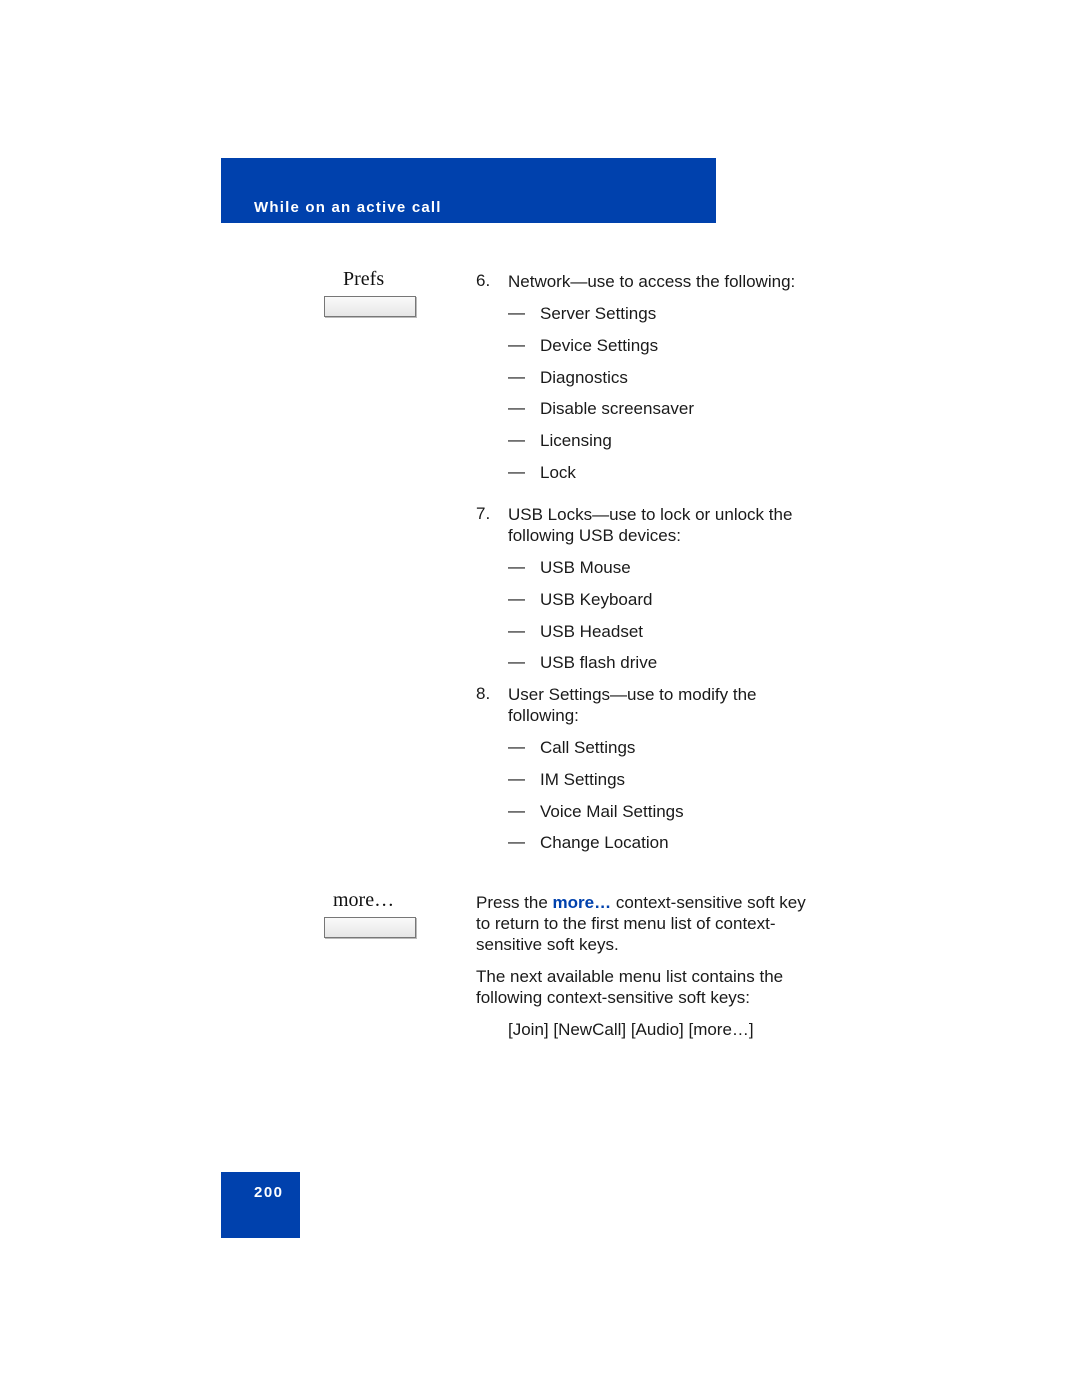 The width and height of the screenshot is (1080, 1397). I want to click on item-number: 7., so click(483, 513).